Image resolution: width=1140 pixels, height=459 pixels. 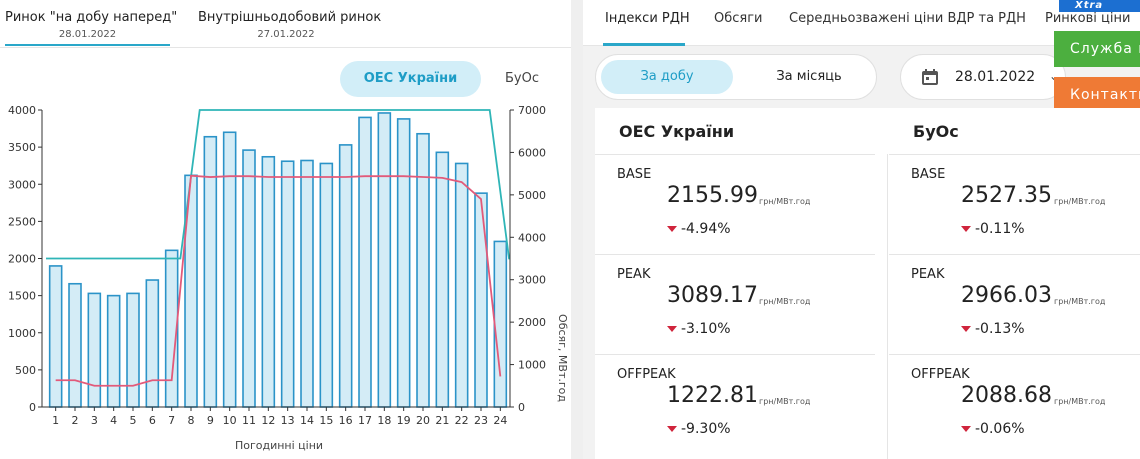 What do you see at coordinates (404, 420) in the screenshot?
I see `x-tick-label: 19` at bounding box center [404, 420].